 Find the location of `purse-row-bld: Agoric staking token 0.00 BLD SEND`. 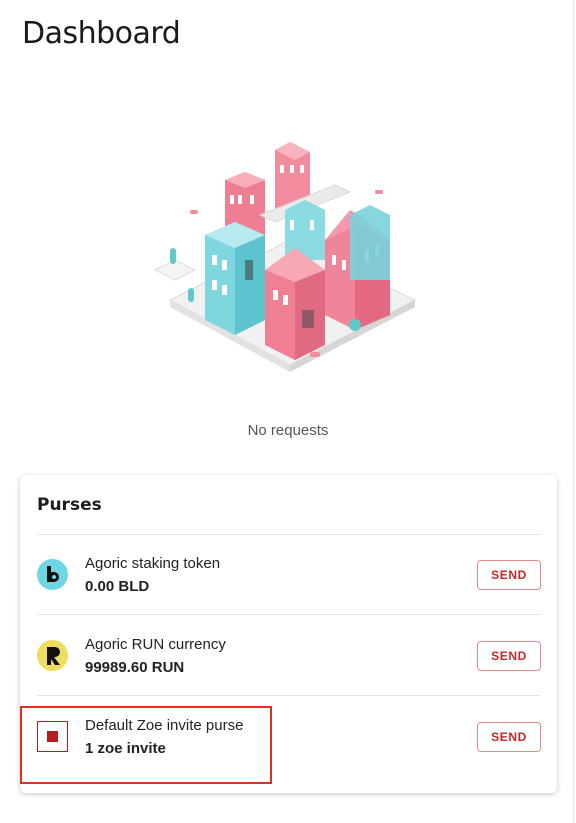

purse-row-bld: Agoric staking token 0.00 BLD SEND is located at coordinates (288, 575).